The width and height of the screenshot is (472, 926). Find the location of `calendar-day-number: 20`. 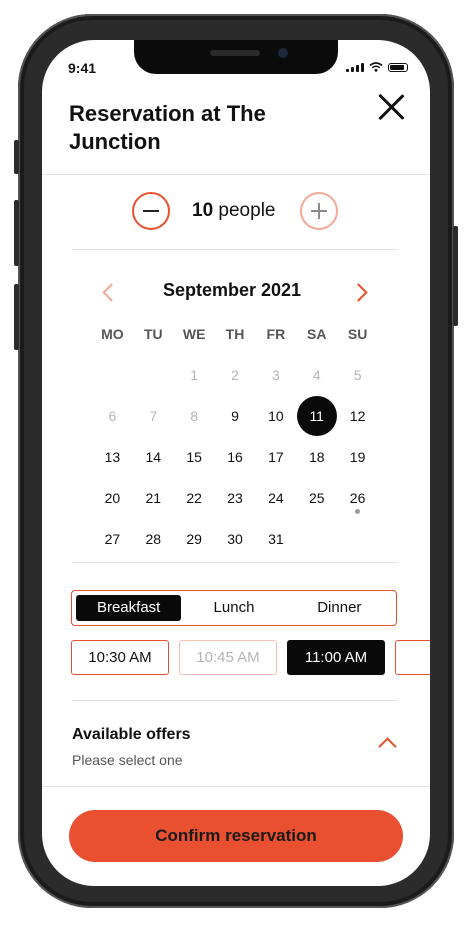

calendar-day-number: 20 is located at coordinates (112, 497).